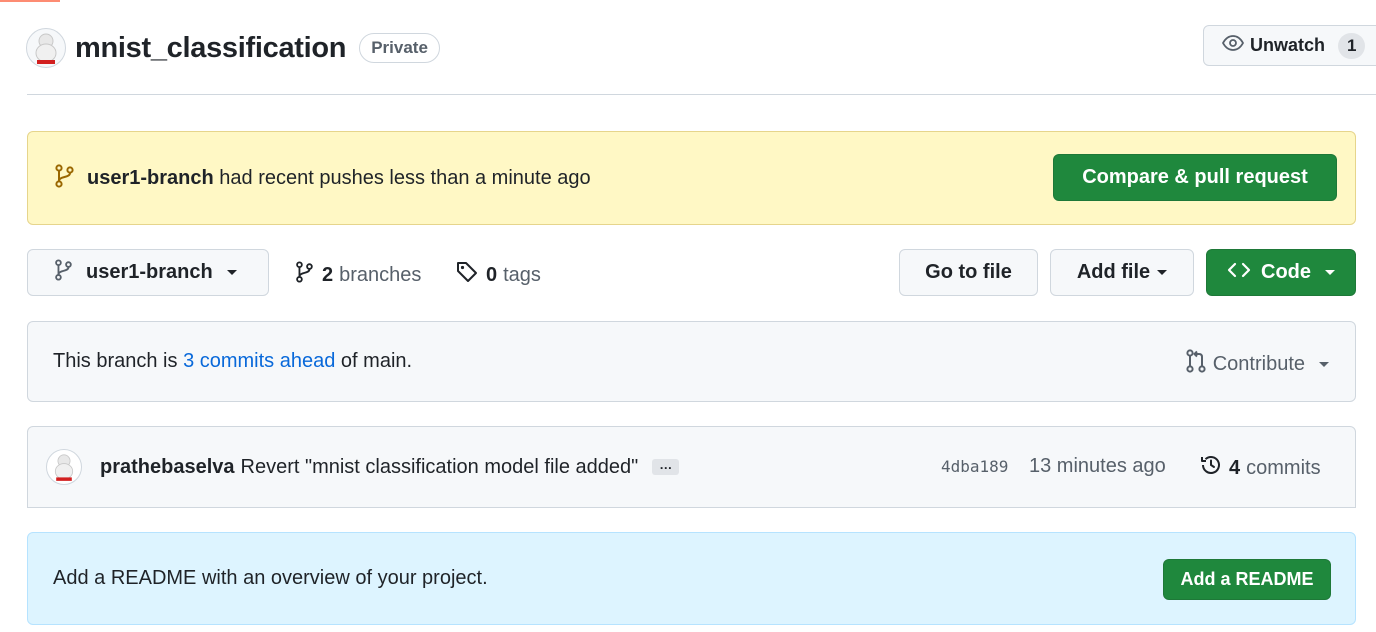 This screenshot has width=1376, height=632. What do you see at coordinates (328, 274) in the screenshot?
I see `branches-count: 2` at bounding box center [328, 274].